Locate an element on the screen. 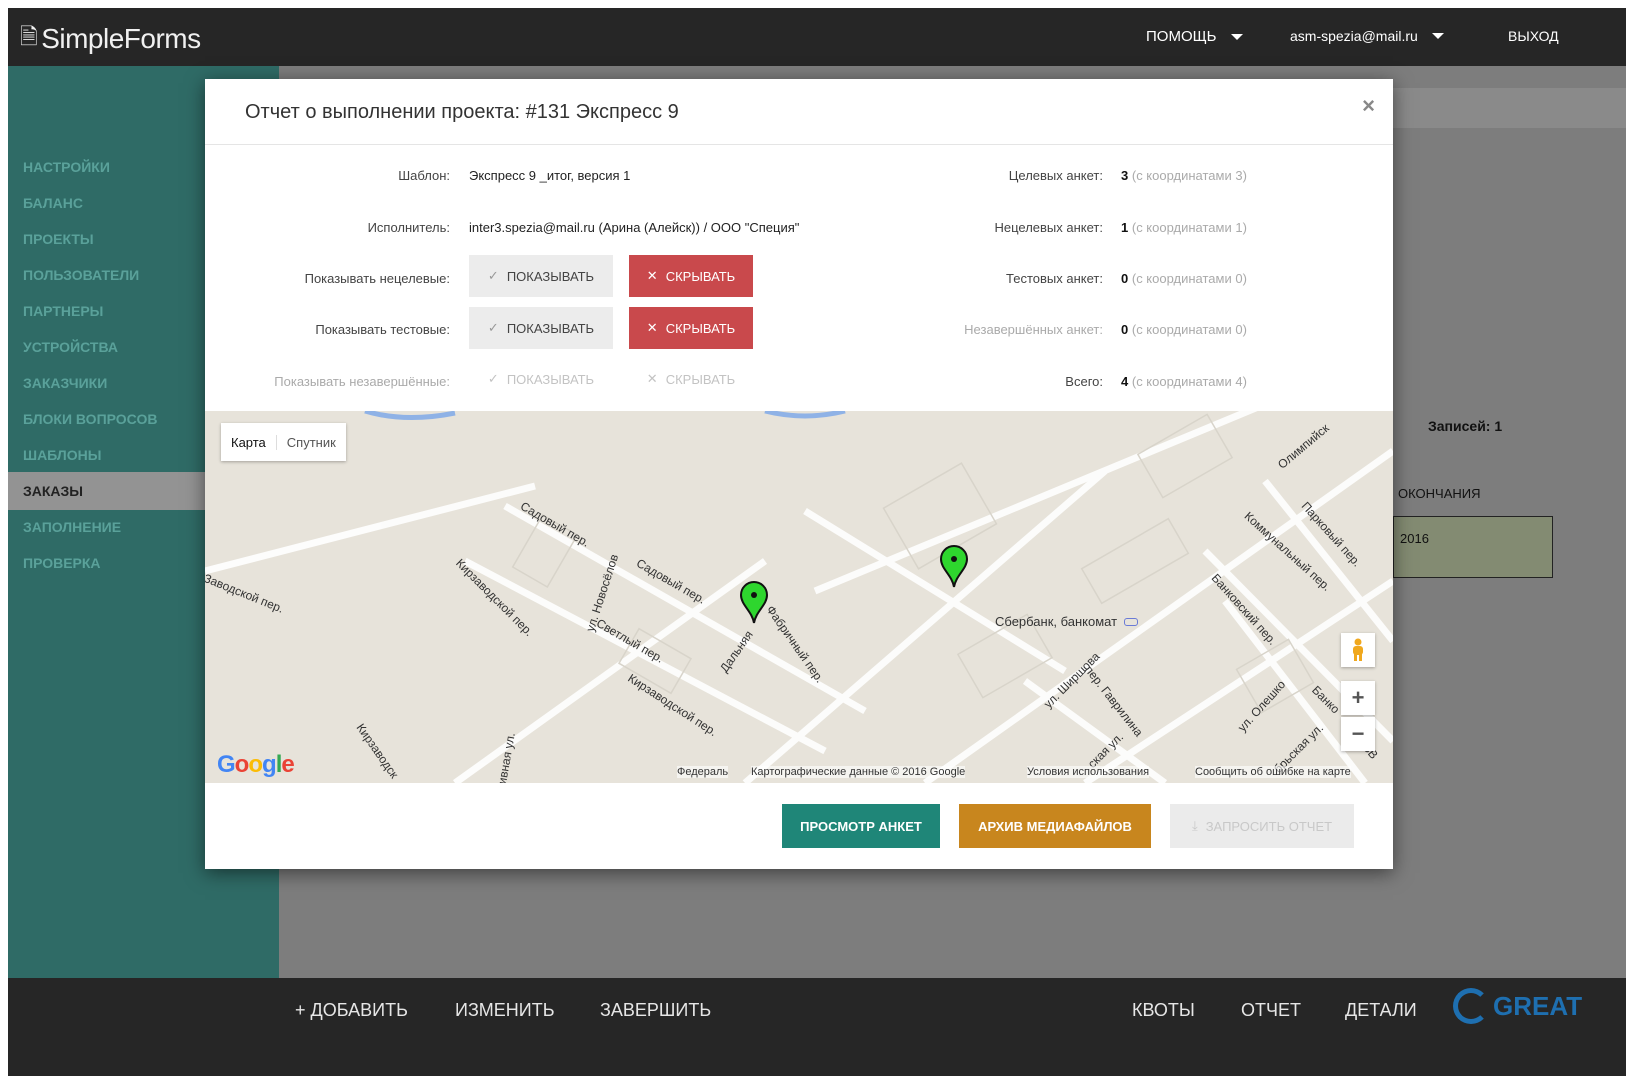  pegman-icon is located at coordinates (1358, 649).